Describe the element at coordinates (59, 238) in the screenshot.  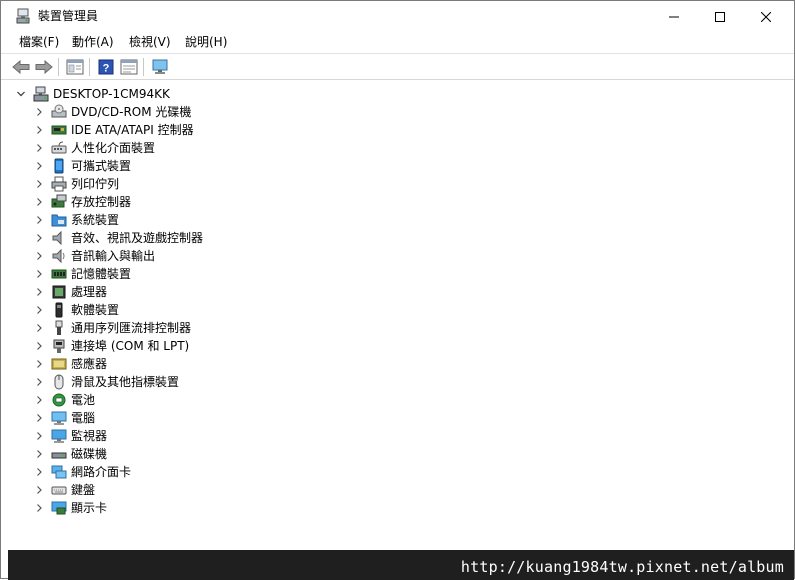
I see `speaker-icon` at that location.